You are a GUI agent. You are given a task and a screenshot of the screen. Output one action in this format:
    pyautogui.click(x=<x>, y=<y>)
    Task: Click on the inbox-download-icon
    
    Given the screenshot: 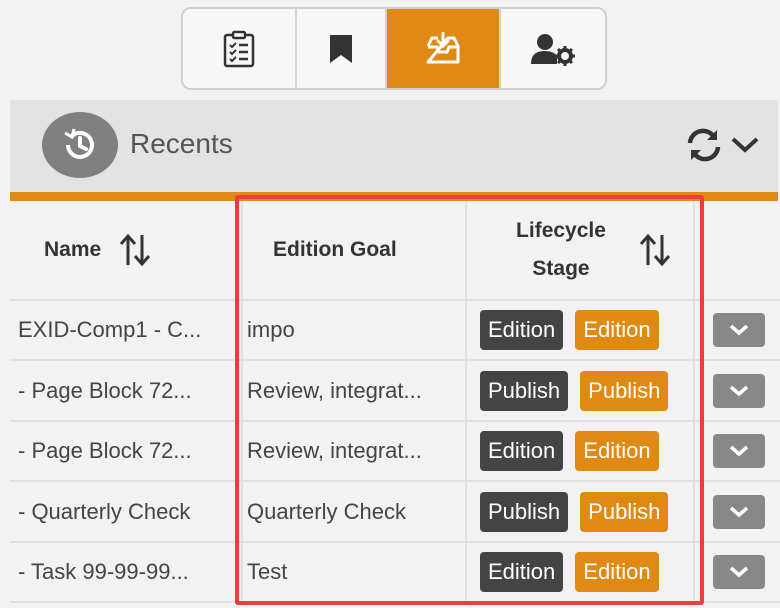 What is the action you would take?
    pyautogui.click(x=443, y=47)
    